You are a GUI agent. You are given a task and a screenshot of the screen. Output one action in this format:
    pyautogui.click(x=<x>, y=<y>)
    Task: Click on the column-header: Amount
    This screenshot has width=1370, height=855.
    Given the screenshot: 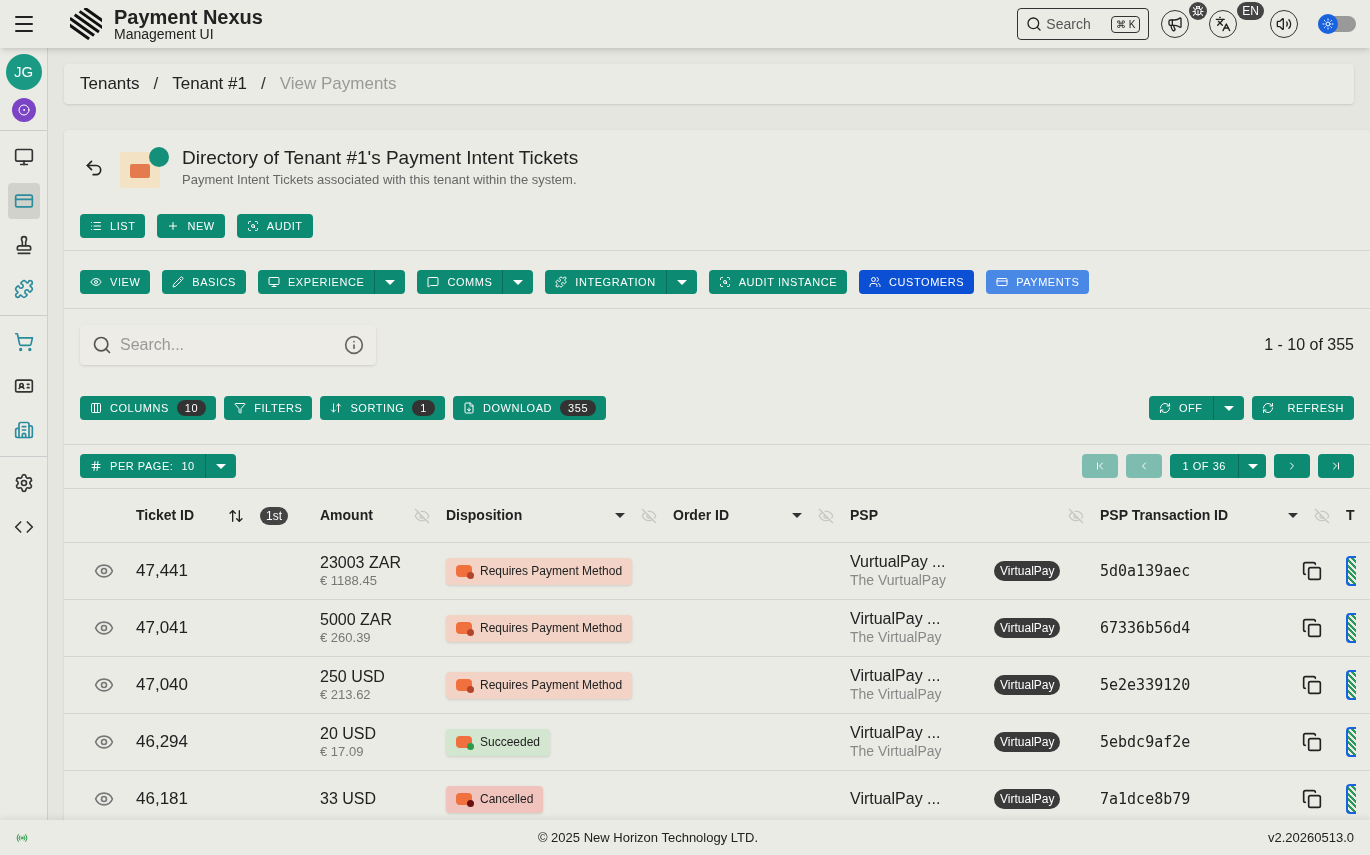 What is the action you would take?
    pyautogui.click(x=346, y=515)
    